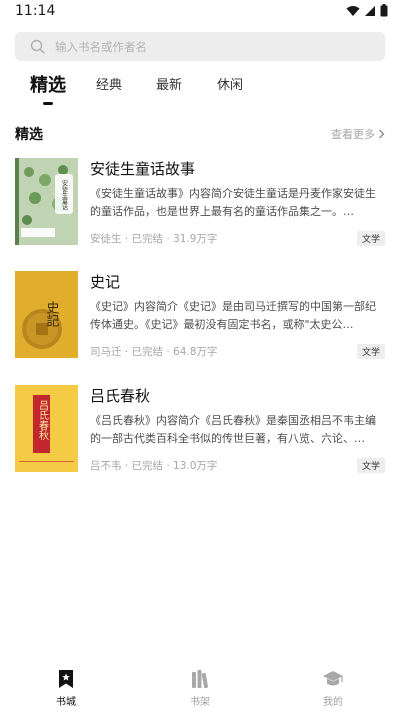 This screenshot has width=400, height=712. I want to click on chevron-right-icon, so click(382, 134).